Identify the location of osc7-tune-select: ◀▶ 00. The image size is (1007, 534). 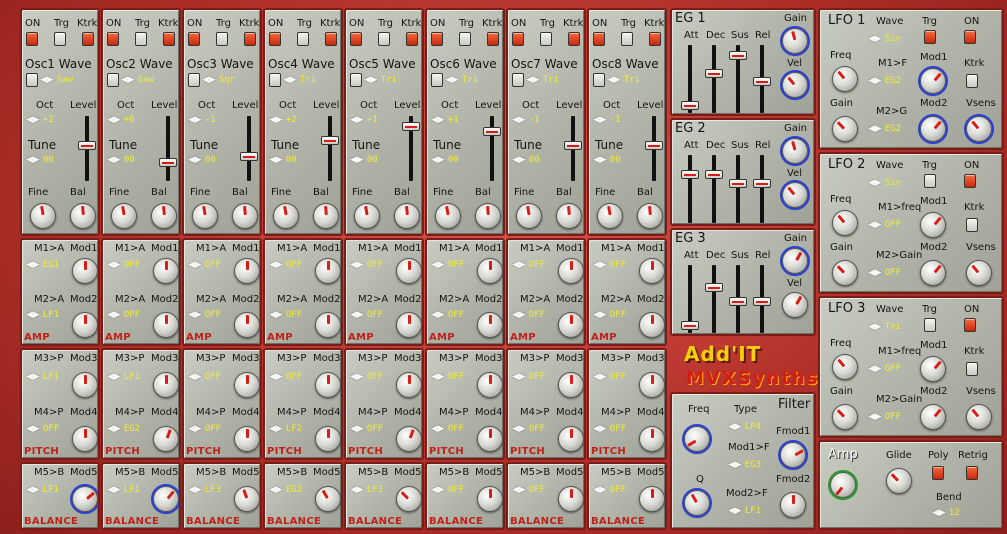
(526, 160).